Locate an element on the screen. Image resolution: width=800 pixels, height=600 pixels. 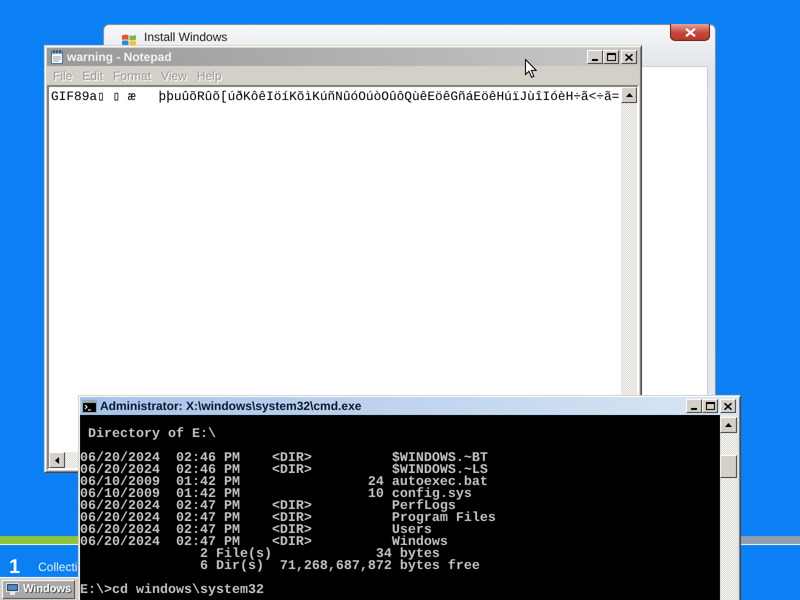
maximize-button is located at coordinates (710, 406).